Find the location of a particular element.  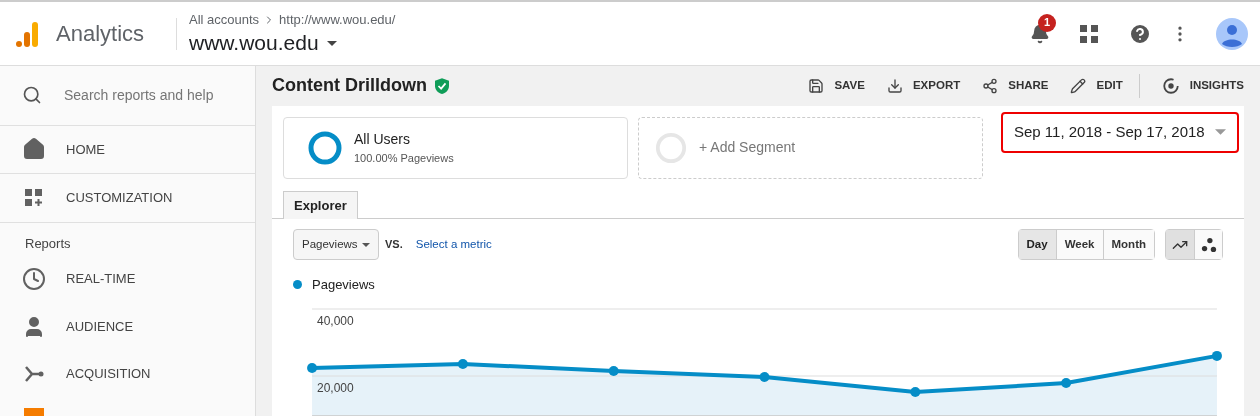

clock-icon is located at coordinates (34, 278).